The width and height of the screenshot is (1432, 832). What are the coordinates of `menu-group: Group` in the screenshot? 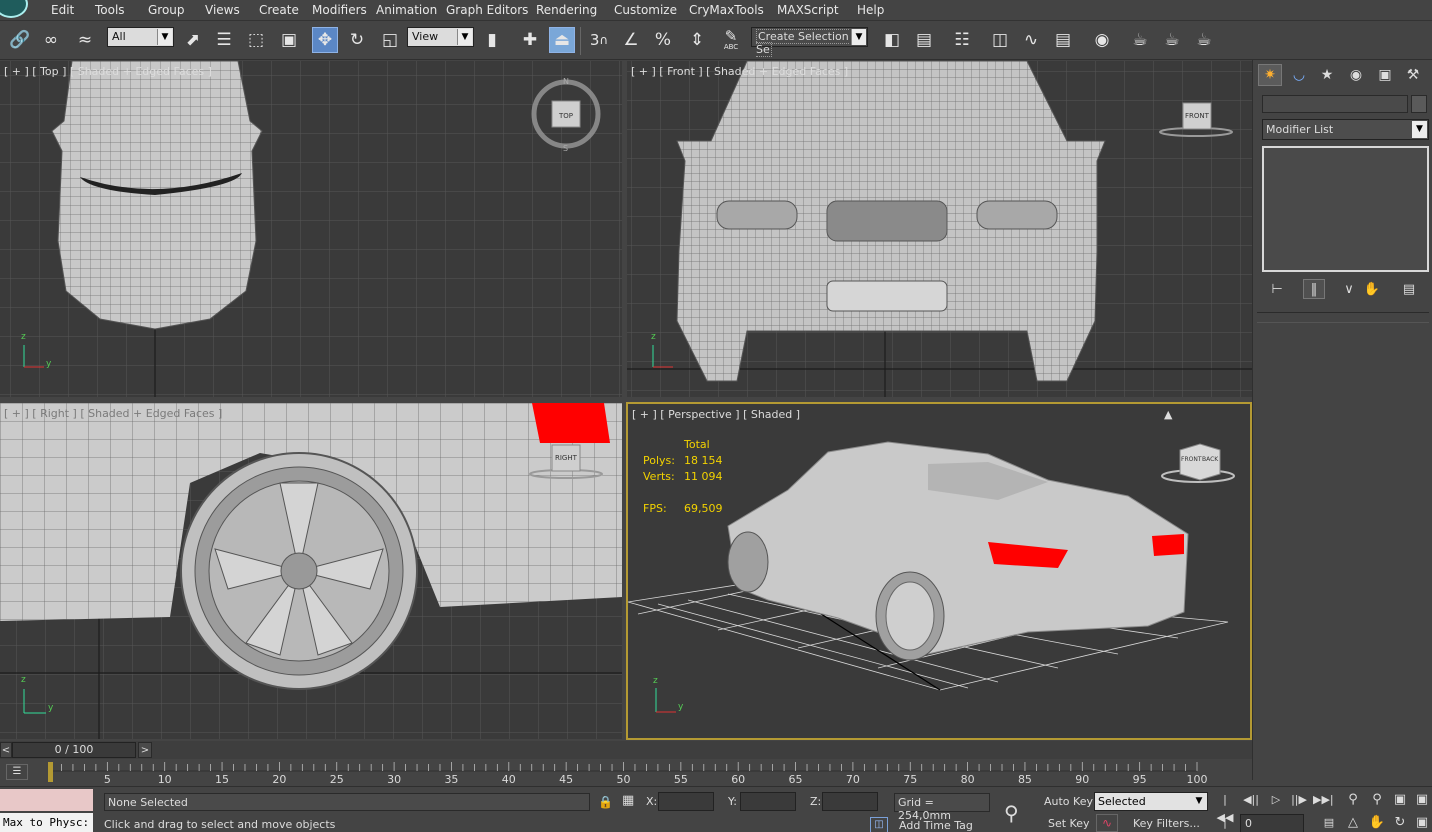 It's located at (166, 10).